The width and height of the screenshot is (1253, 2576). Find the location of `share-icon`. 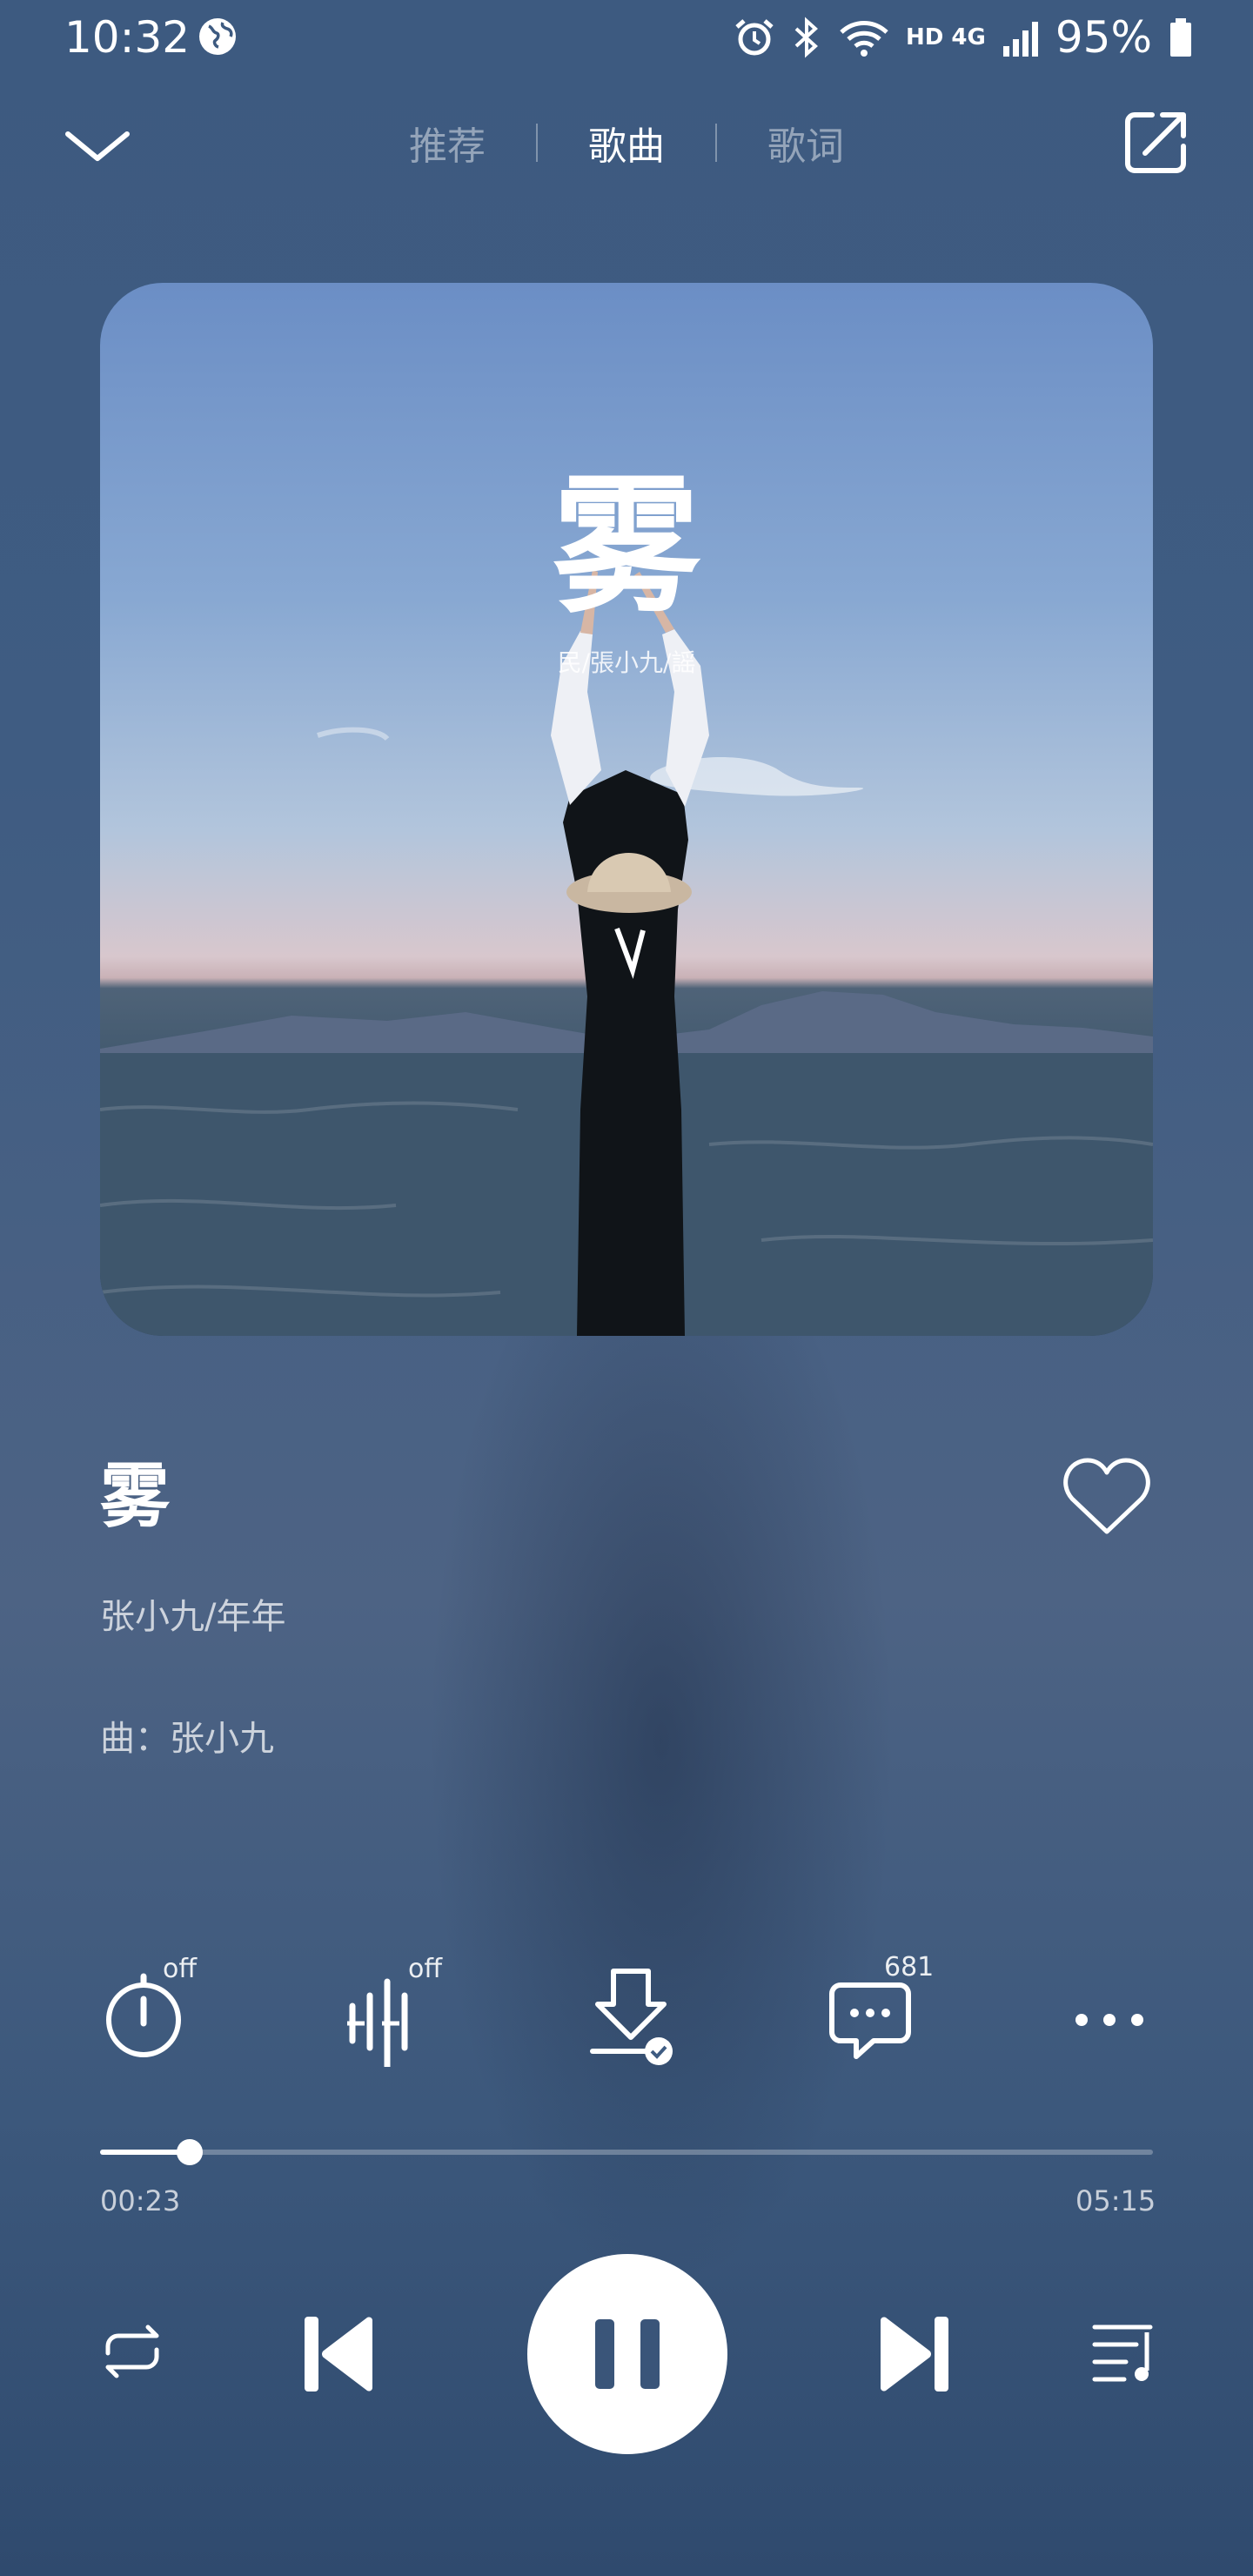

share-icon is located at coordinates (1155, 143).